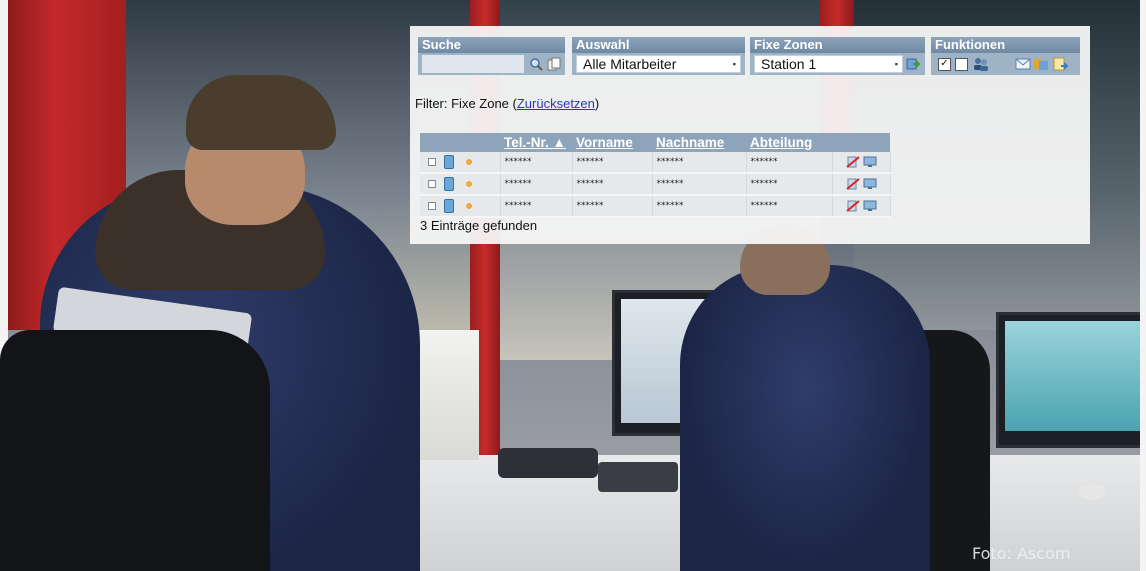 This screenshot has height=571, width=1146. I want to click on go-arrow-icon, so click(913, 64).